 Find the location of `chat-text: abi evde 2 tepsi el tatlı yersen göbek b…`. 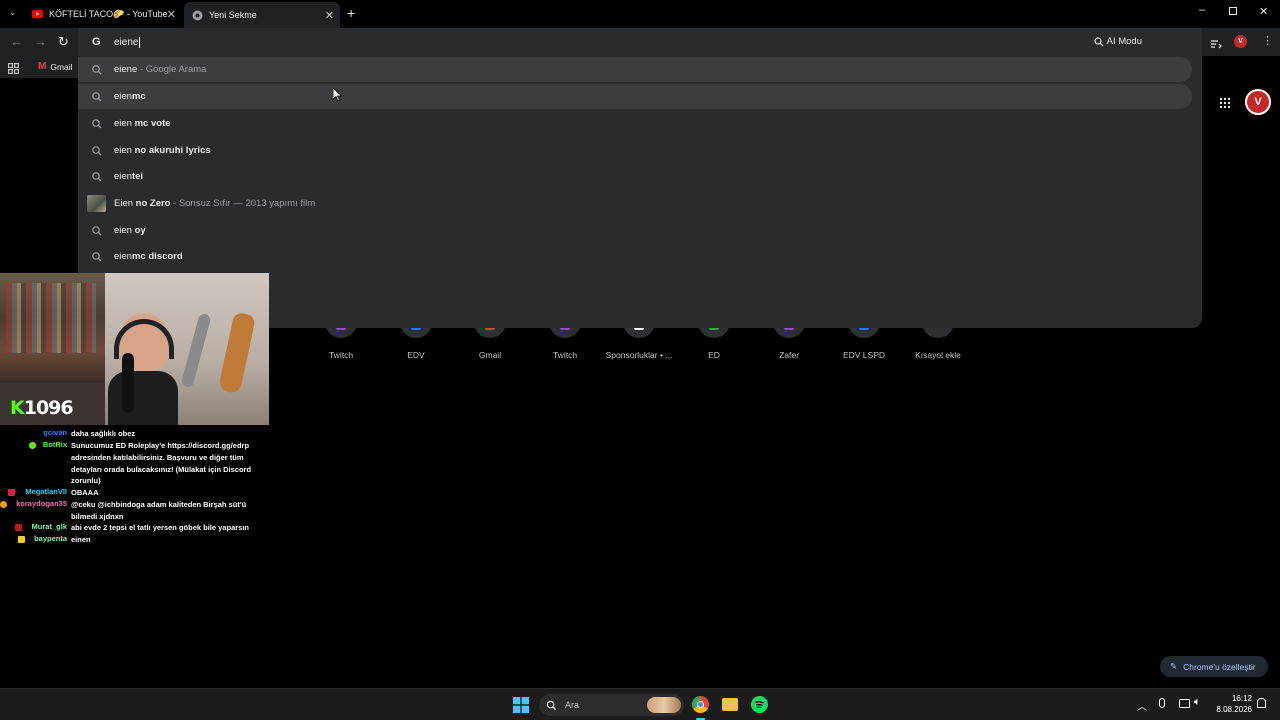

chat-text: abi evde 2 tepsi el tatlı yersen göbek b… is located at coordinates (160, 527).